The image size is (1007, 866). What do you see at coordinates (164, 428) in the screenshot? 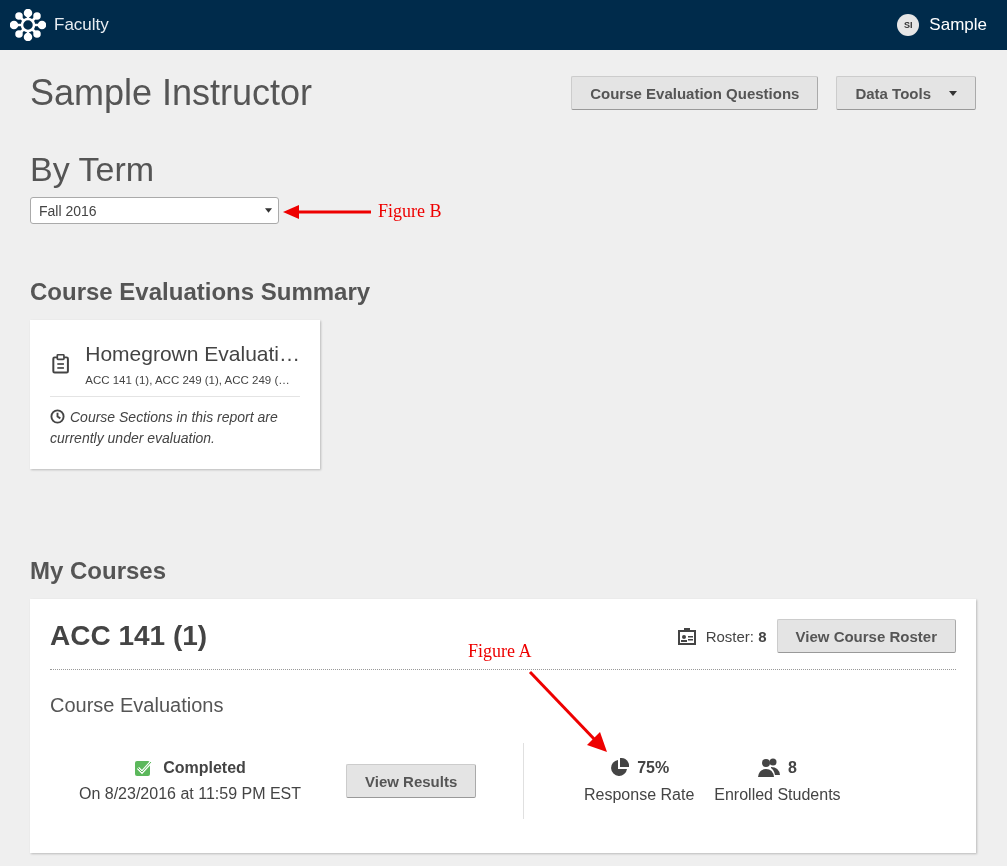
I see `status-note: Course Sections in this report are currently under evaluation.` at bounding box center [164, 428].